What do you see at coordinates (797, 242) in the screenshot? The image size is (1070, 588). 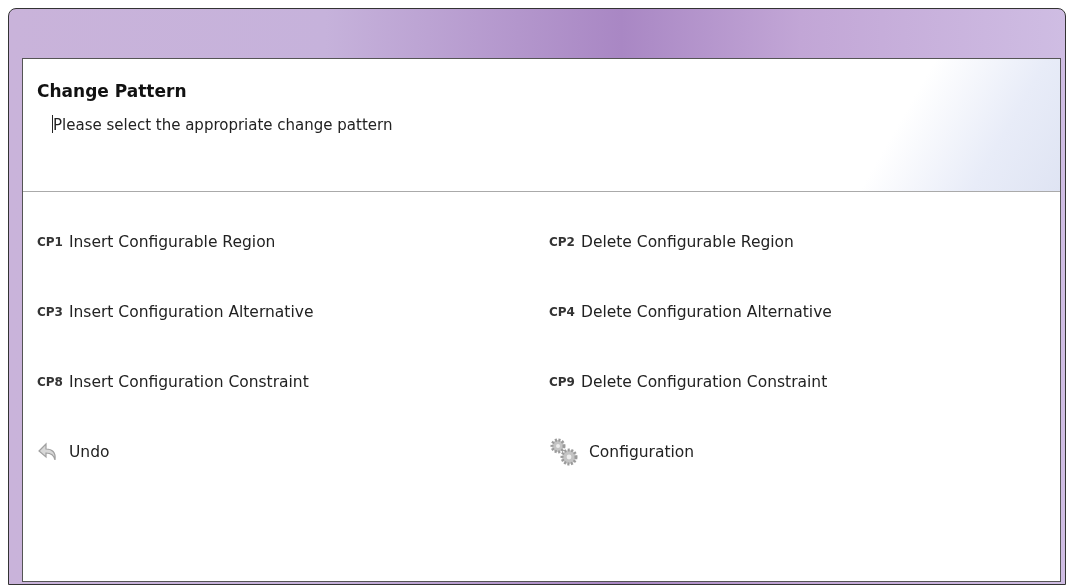 I see `action-link: CP2 Delete Configurable Region` at bounding box center [797, 242].